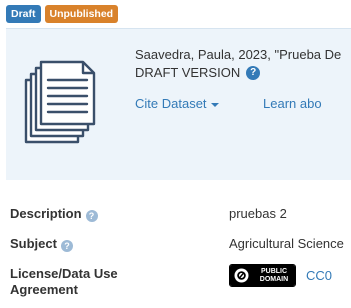 This screenshot has height=308, width=351. Describe the element at coordinates (319, 275) in the screenshot. I see `cc0-link: CC0` at that location.